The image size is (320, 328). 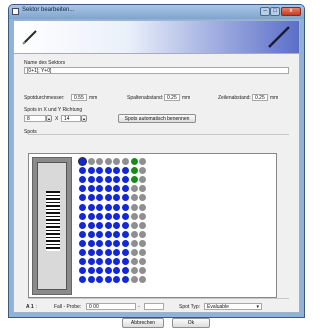 I want to click on fall-probe-suffix-field, so click(x=154, y=306).